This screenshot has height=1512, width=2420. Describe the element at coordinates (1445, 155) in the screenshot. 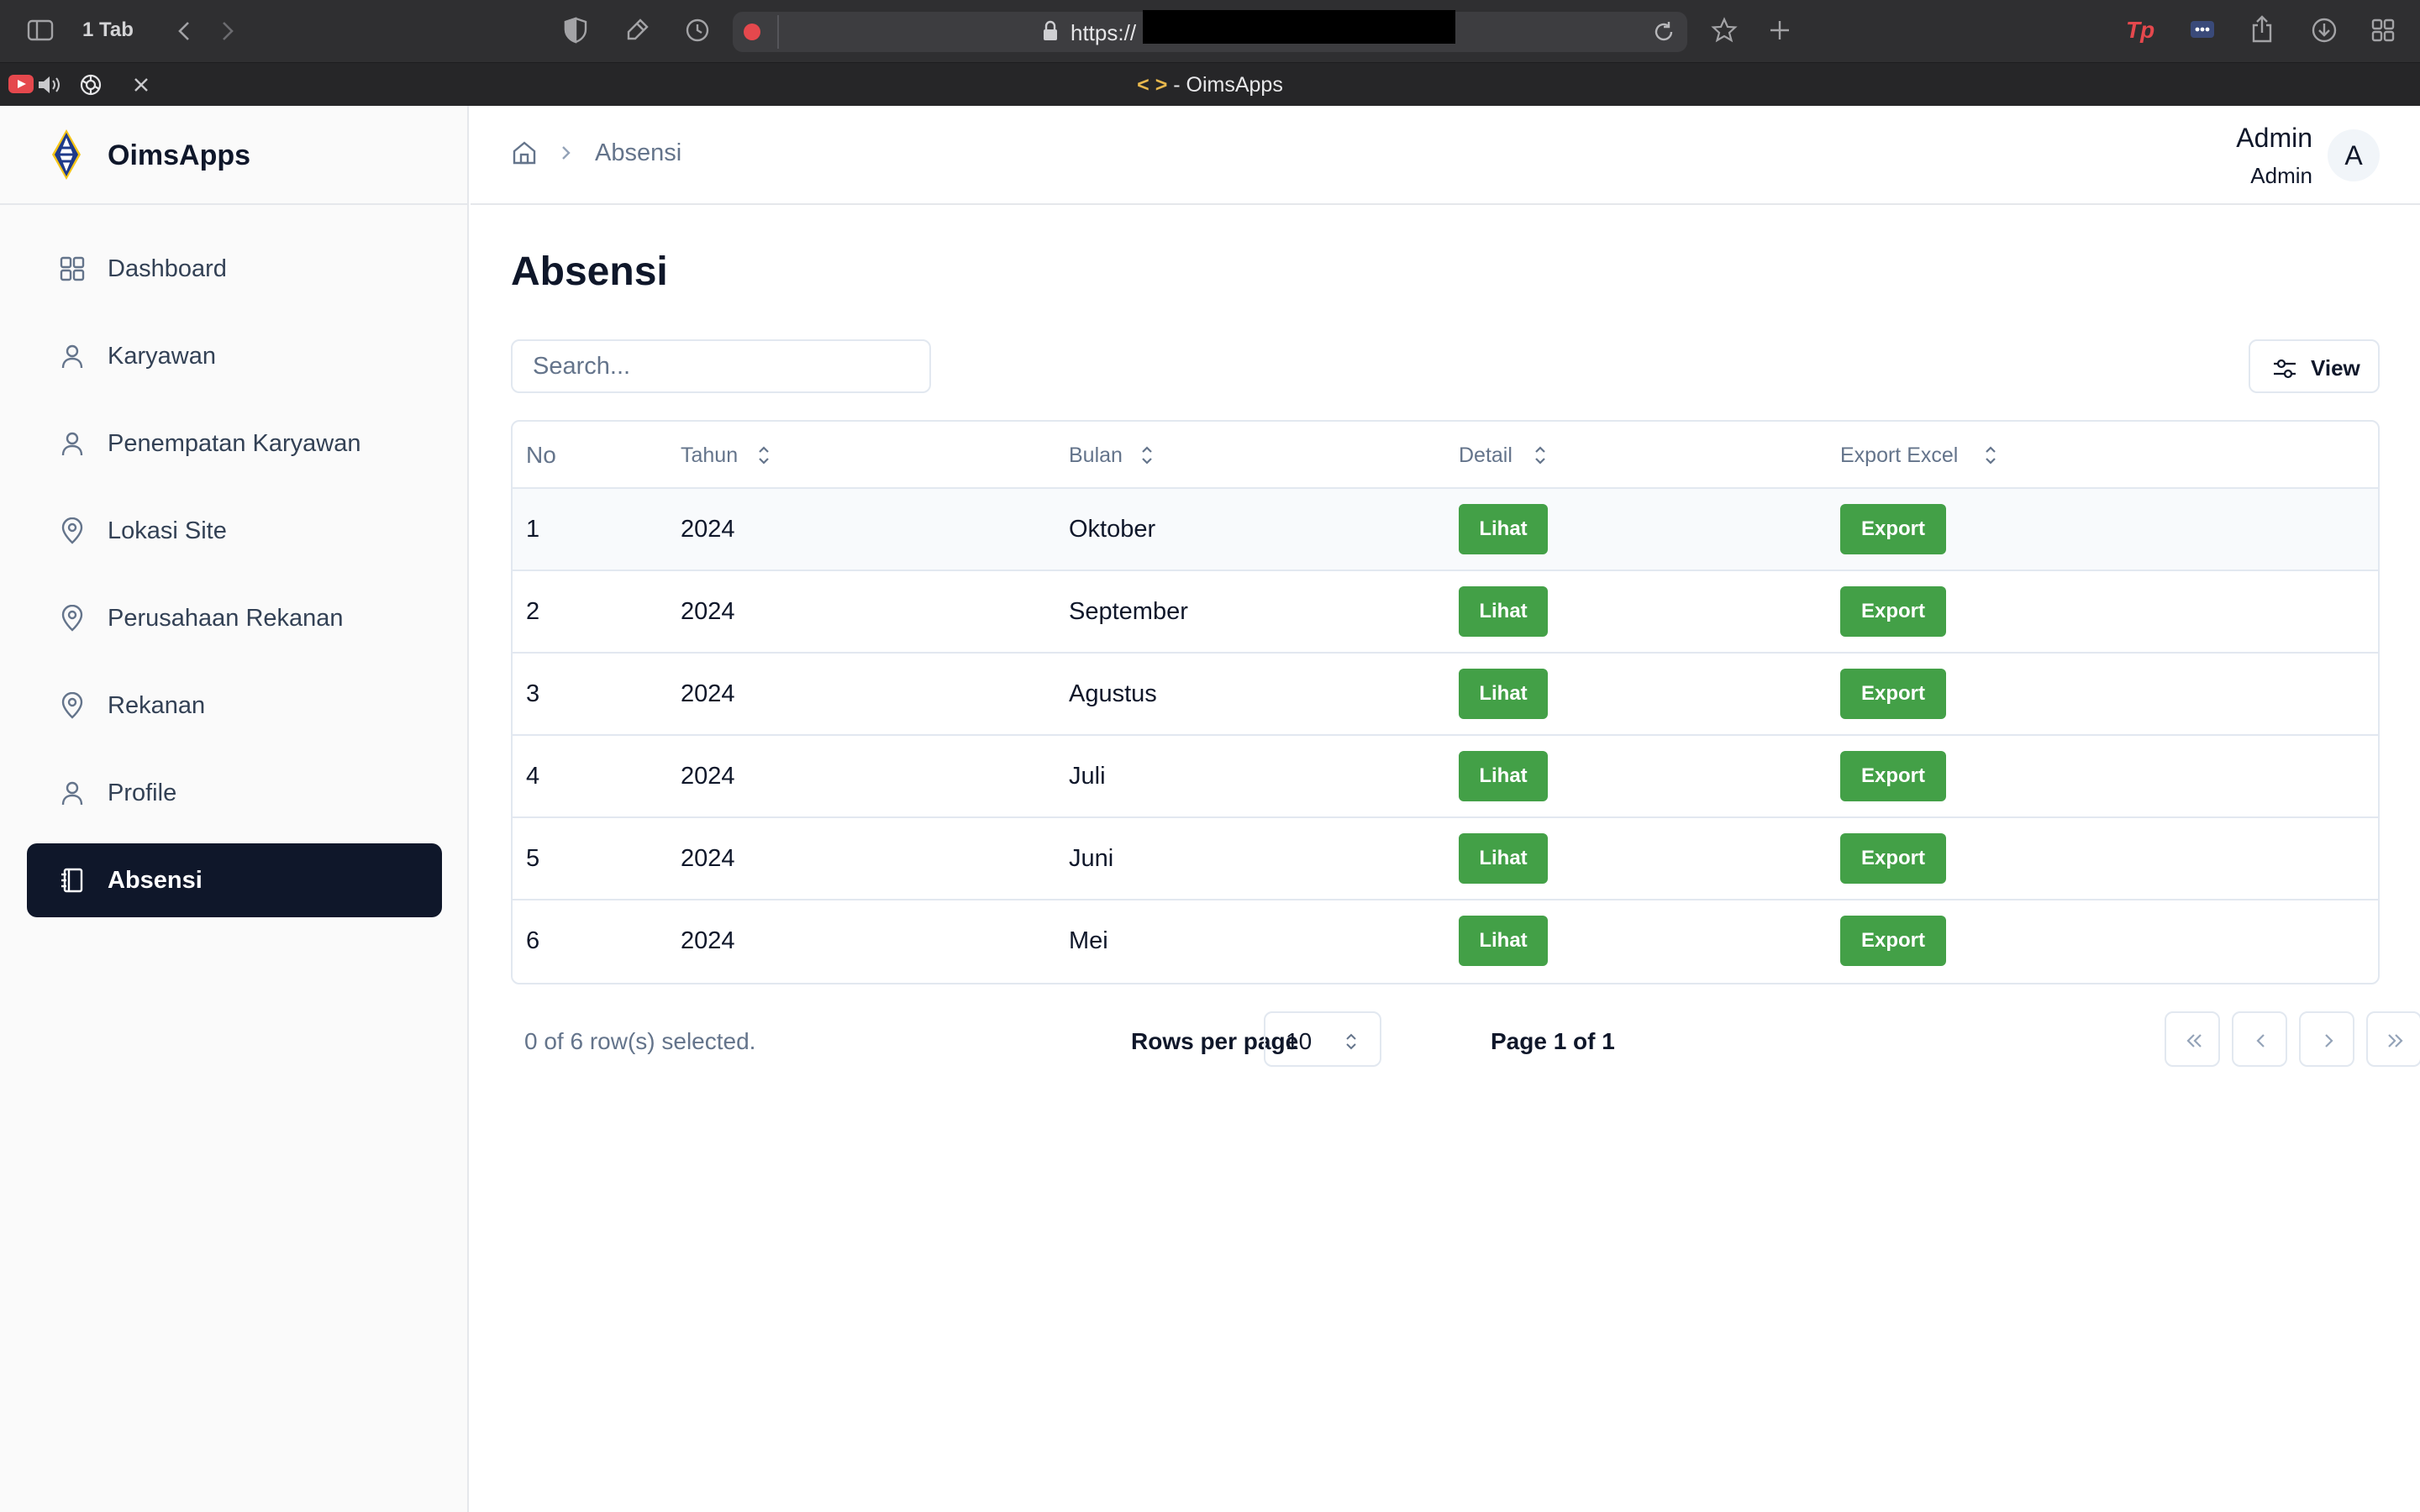

I see `top-bar: Absensi Admin Admin A` at that location.